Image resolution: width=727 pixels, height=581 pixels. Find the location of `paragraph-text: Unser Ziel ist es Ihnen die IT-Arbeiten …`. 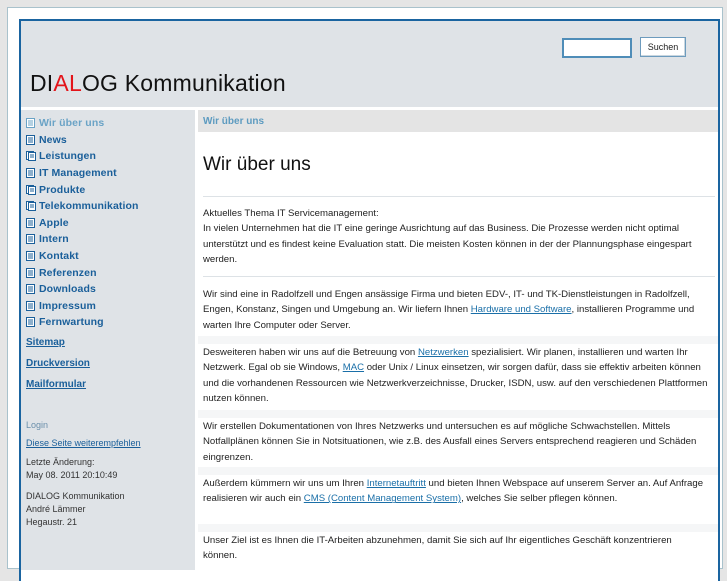

paragraph-text: Unser Ziel ist es Ihnen die IT-Arbeiten … is located at coordinates (437, 548).